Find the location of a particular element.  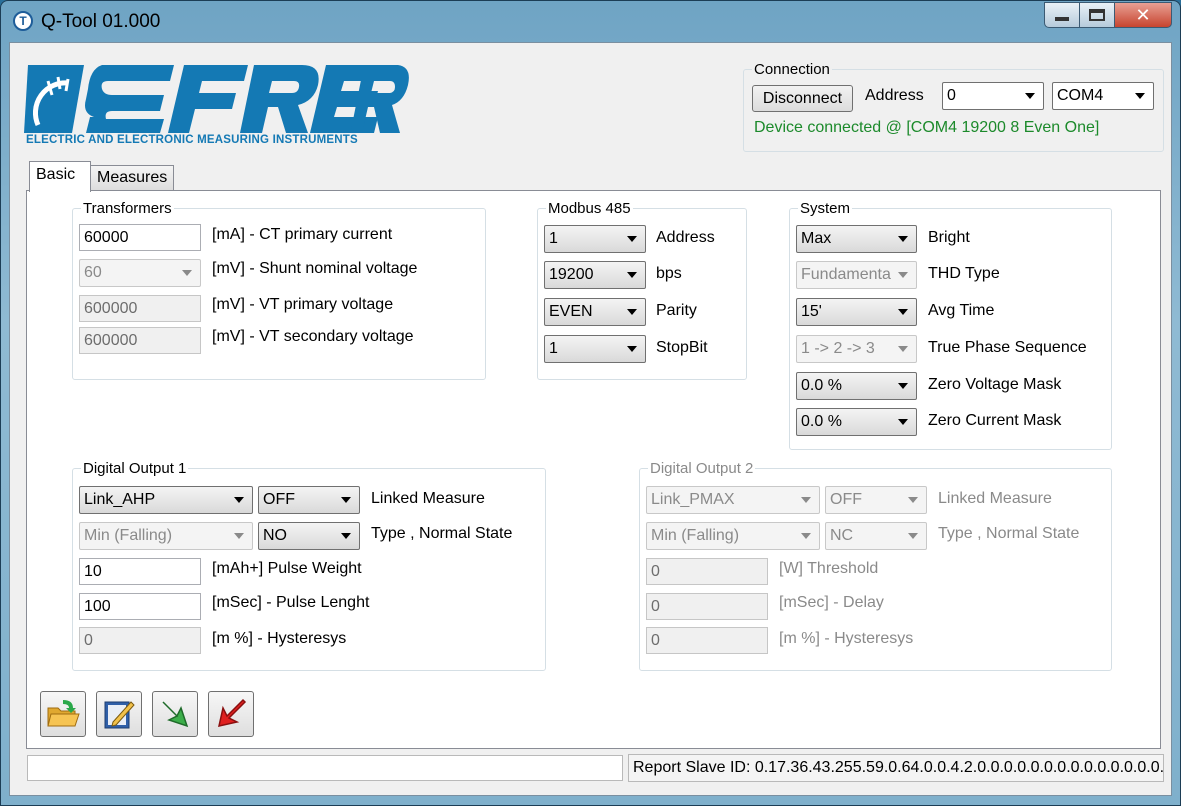

maximize-button is located at coordinates (1097, 15).